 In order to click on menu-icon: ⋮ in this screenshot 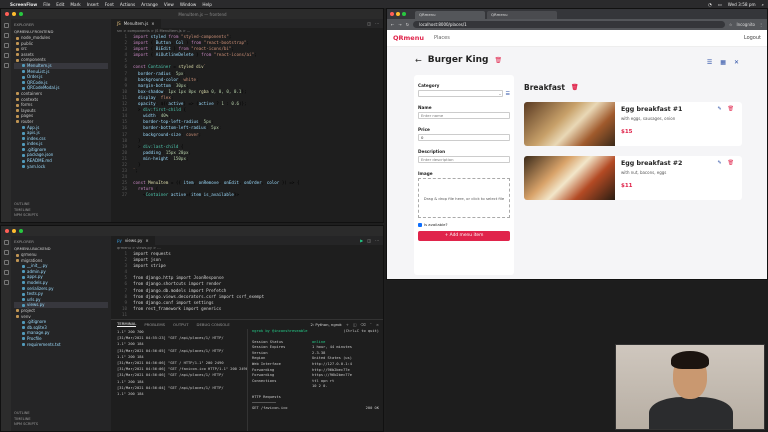, I will do `click(761, 24)`.